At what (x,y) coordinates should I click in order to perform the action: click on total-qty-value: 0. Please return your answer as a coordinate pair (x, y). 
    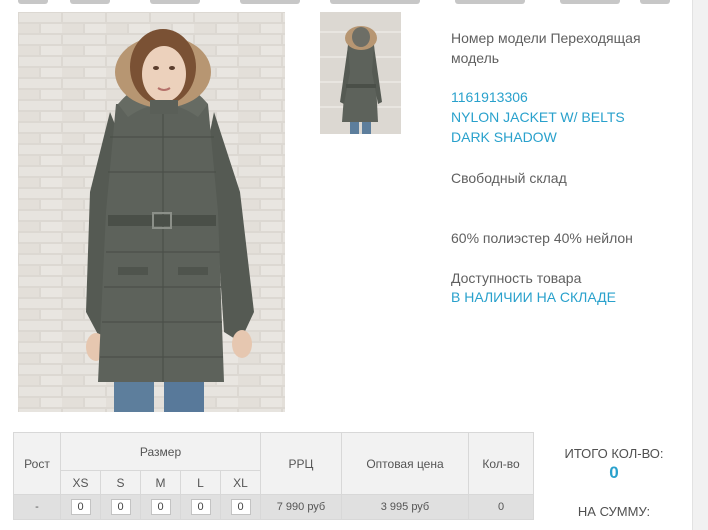
    Looking at the image, I should click on (614, 472).